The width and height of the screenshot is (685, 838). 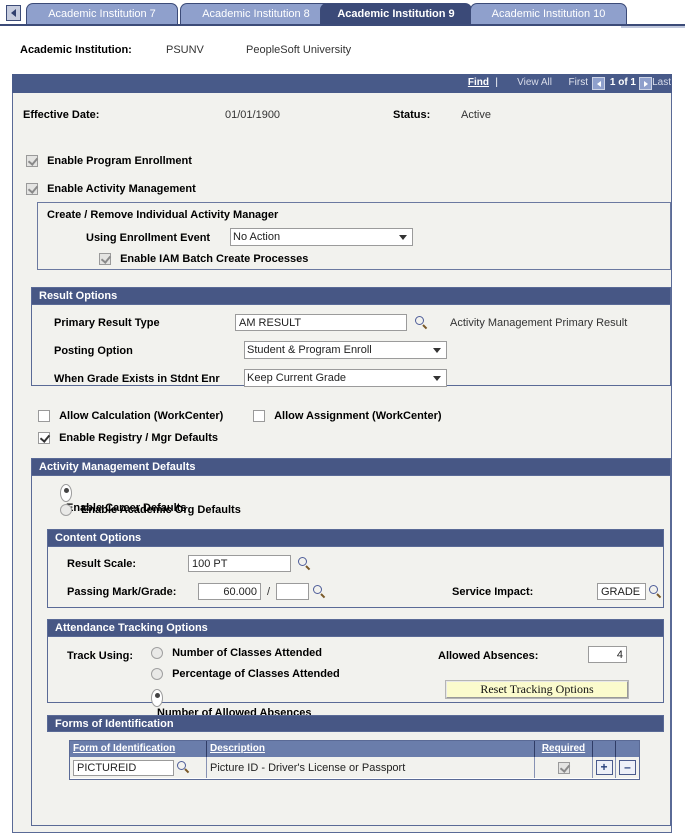 I want to click on tab-label: Academic Institution 10, so click(x=548, y=14).